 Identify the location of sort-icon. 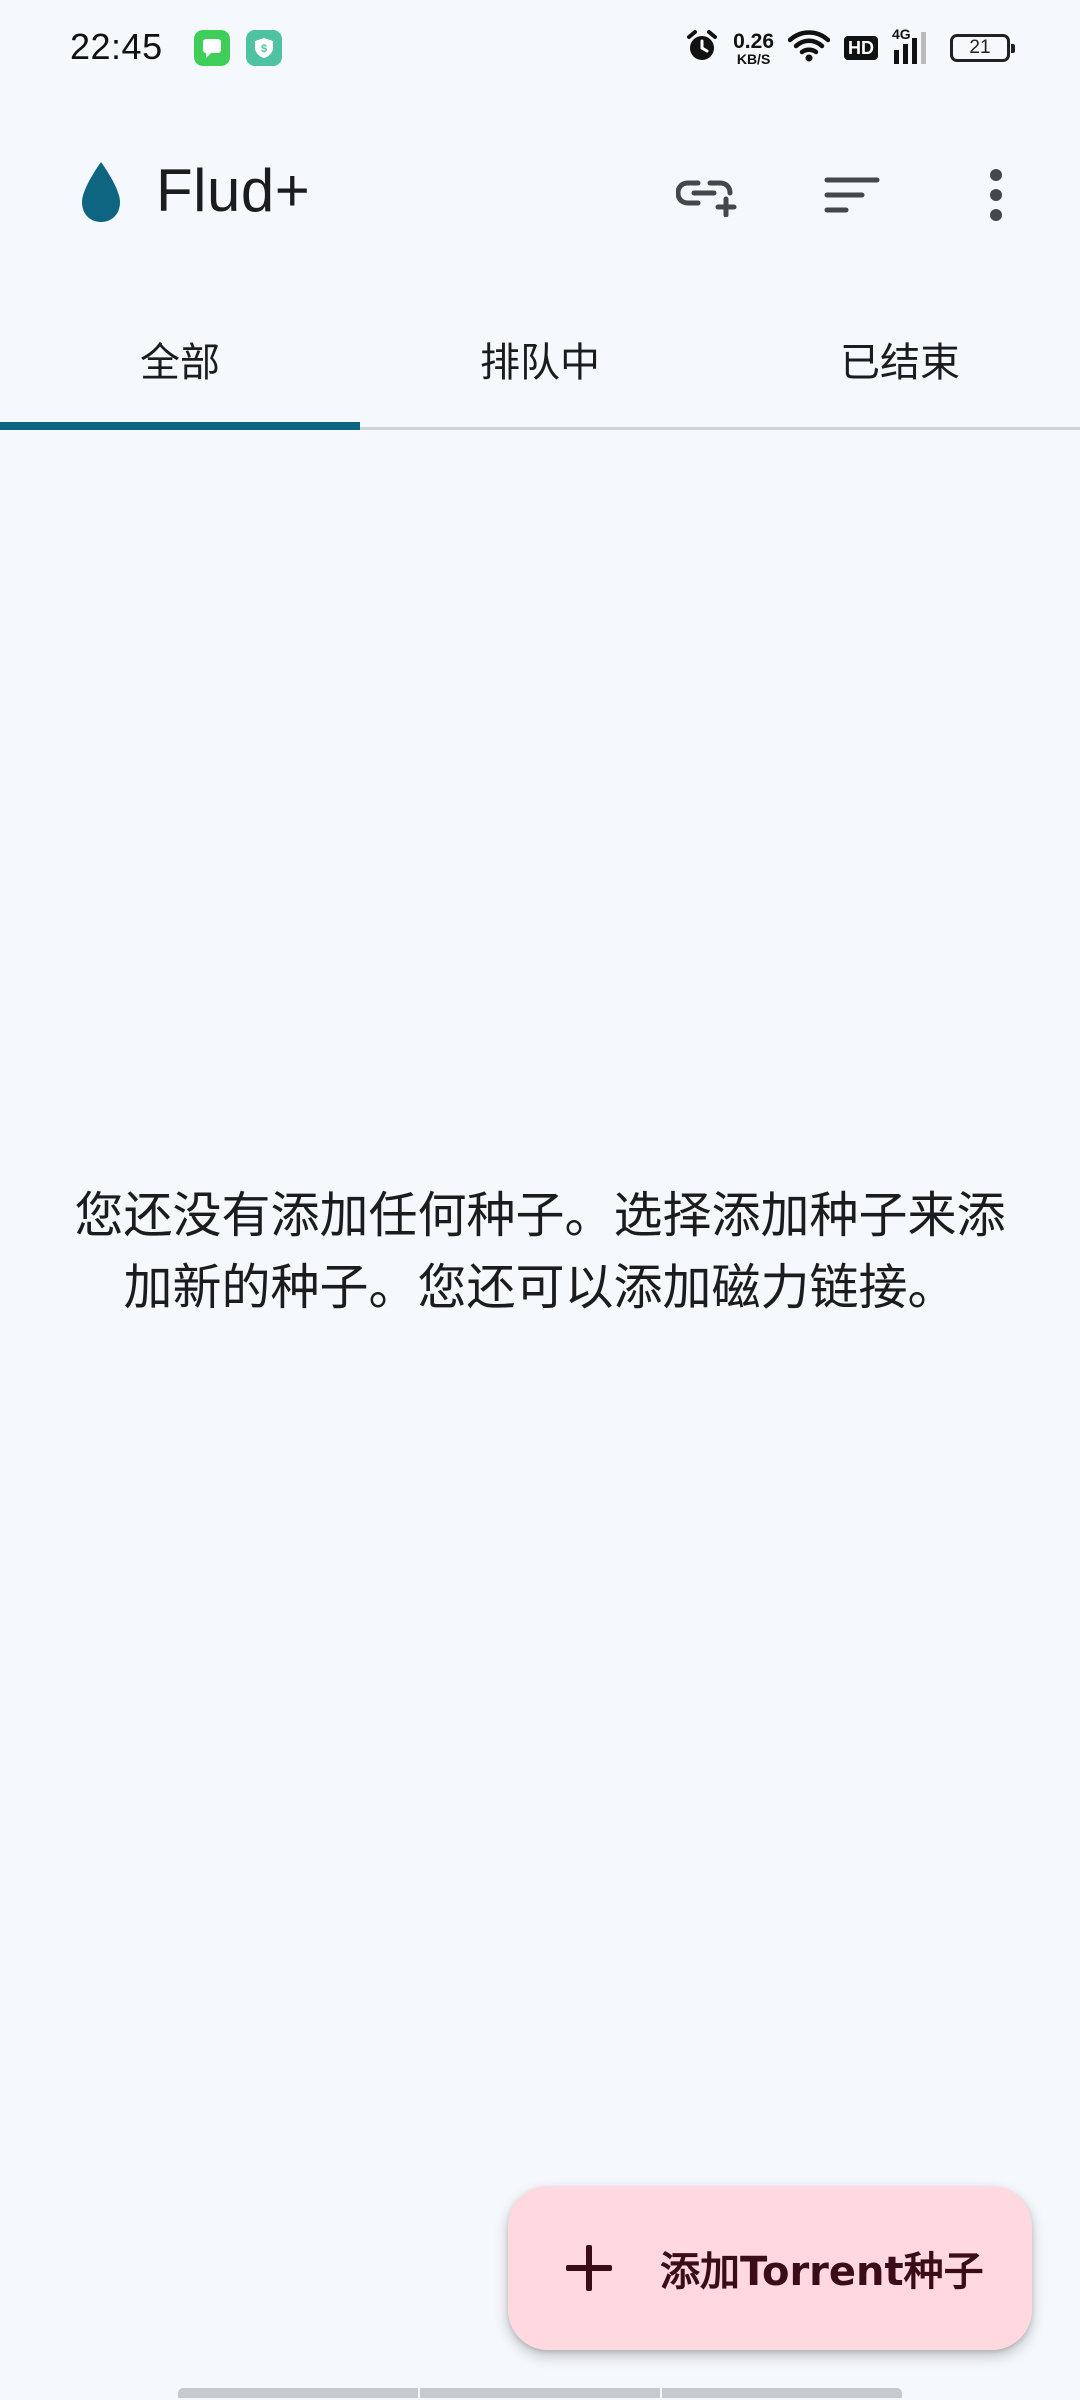
(852, 197).